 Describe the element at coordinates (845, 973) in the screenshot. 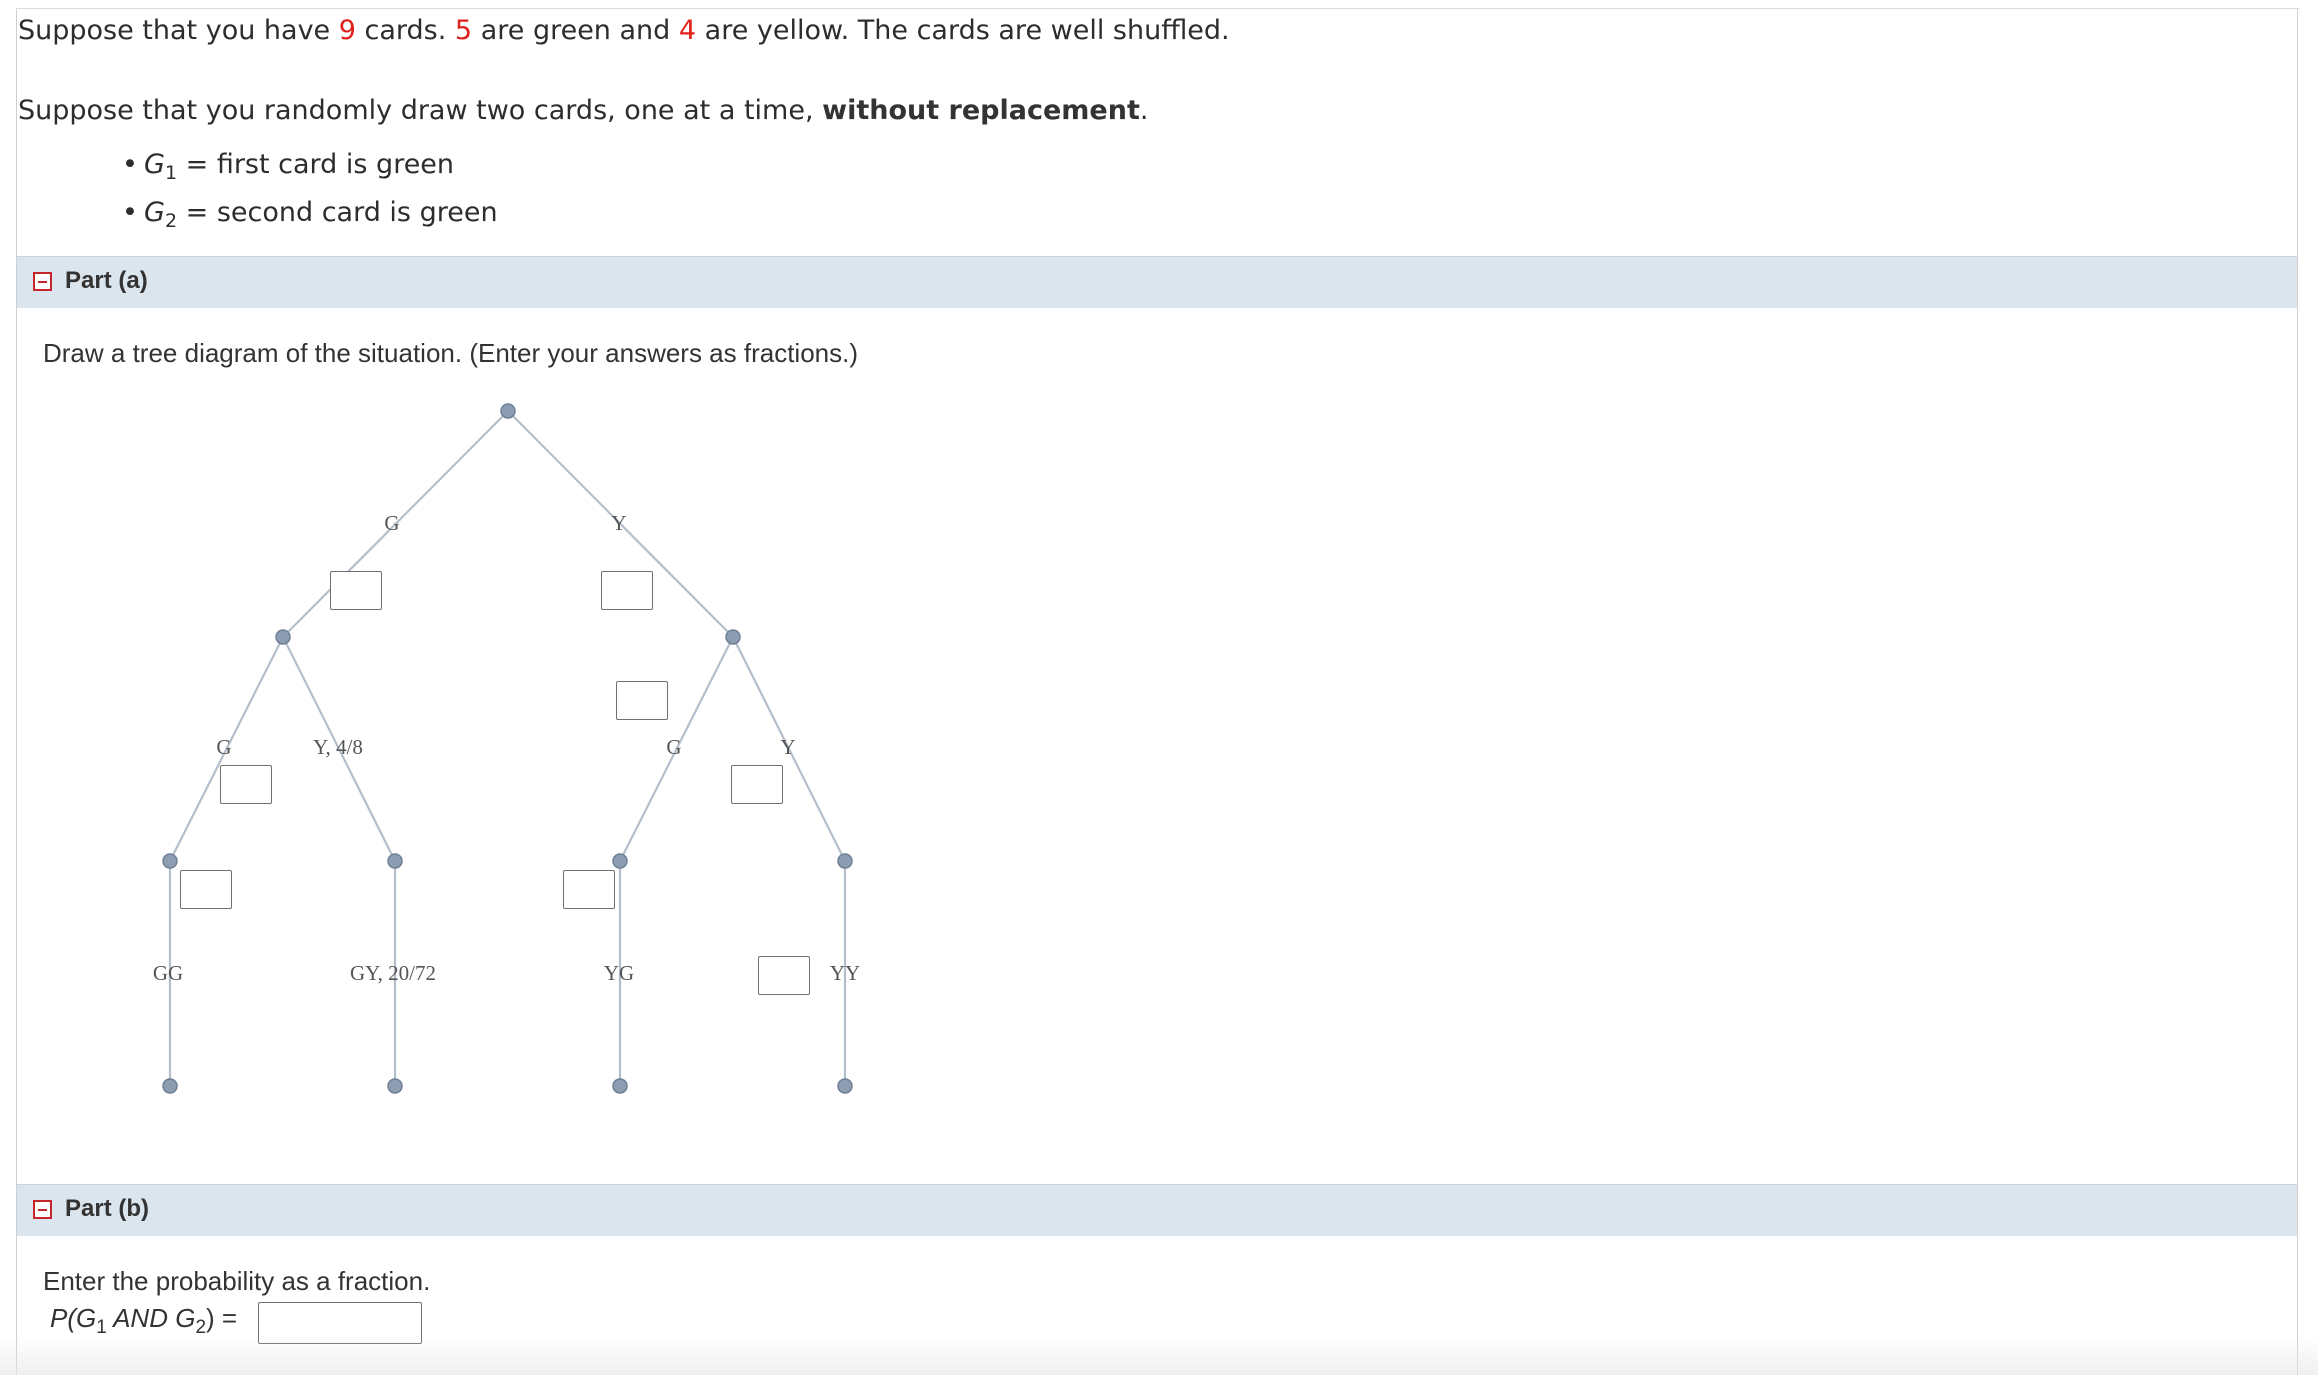

I see `label-outcome-yy: YY` at that location.